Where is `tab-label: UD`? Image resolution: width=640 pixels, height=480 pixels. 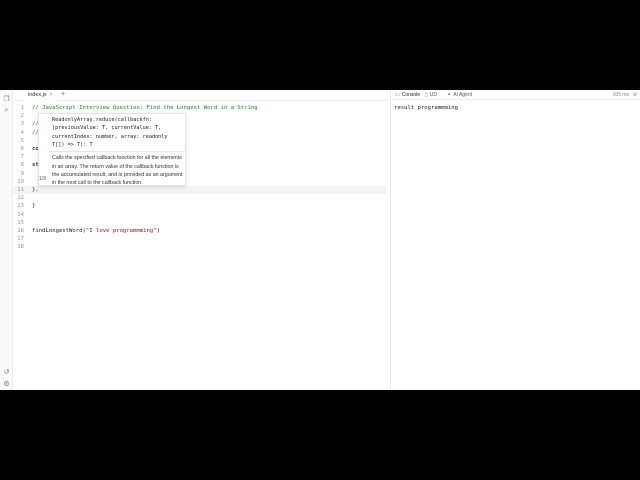 tab-label: UD is located at coordinates (433, 95).